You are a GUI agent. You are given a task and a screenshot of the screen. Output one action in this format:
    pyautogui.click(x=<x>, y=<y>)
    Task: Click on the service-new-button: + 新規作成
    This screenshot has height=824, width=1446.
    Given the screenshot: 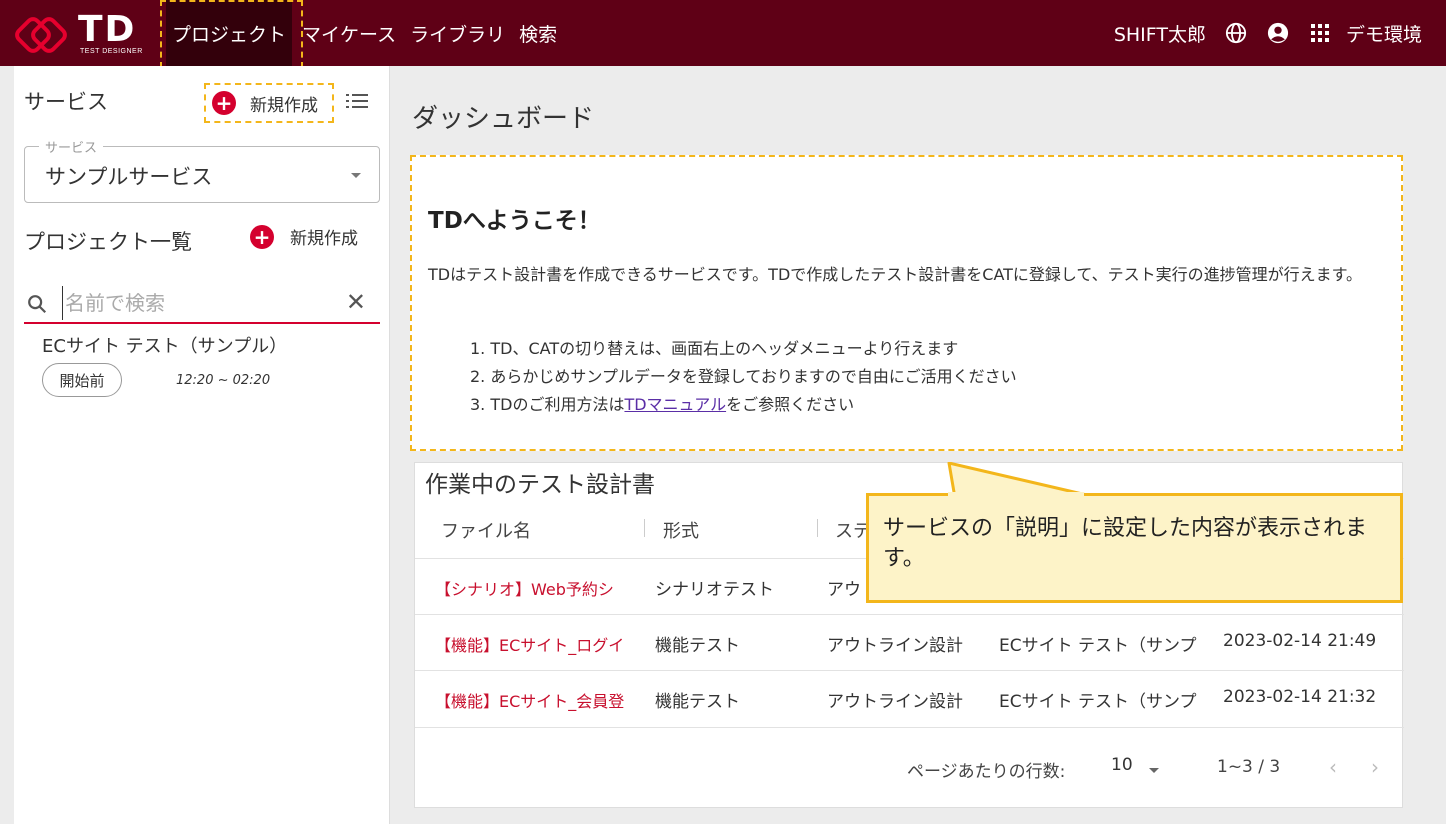 What is the action you would take?
    pyautogui.click(x=269, y=103)
    